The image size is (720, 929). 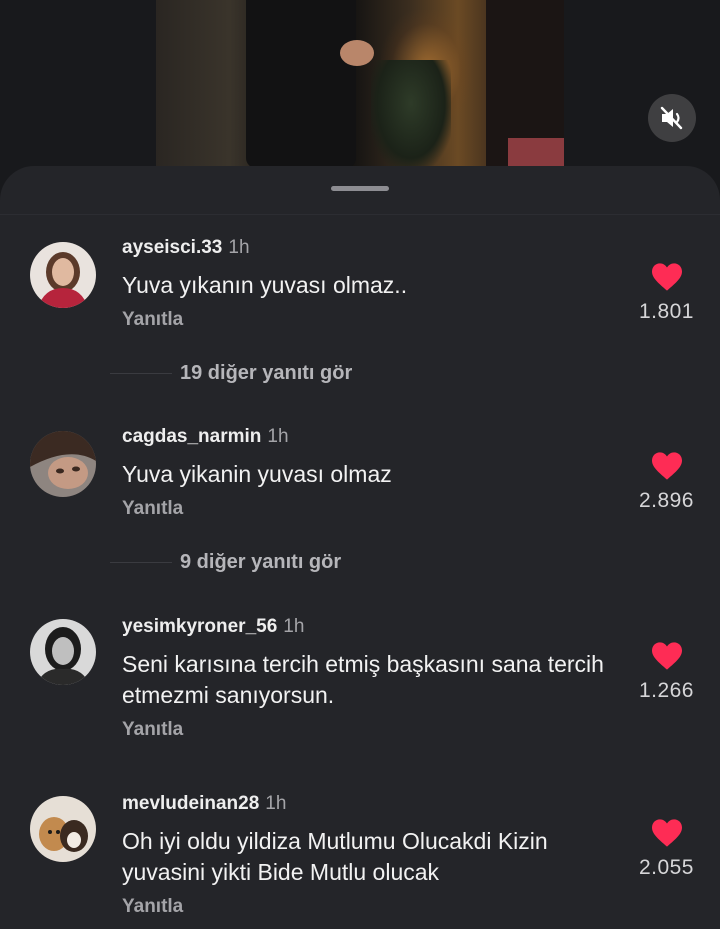 What do you see at coordinates (360, 84) in the screenshot?
I see `video-frame` at bounding box center [360, 84].